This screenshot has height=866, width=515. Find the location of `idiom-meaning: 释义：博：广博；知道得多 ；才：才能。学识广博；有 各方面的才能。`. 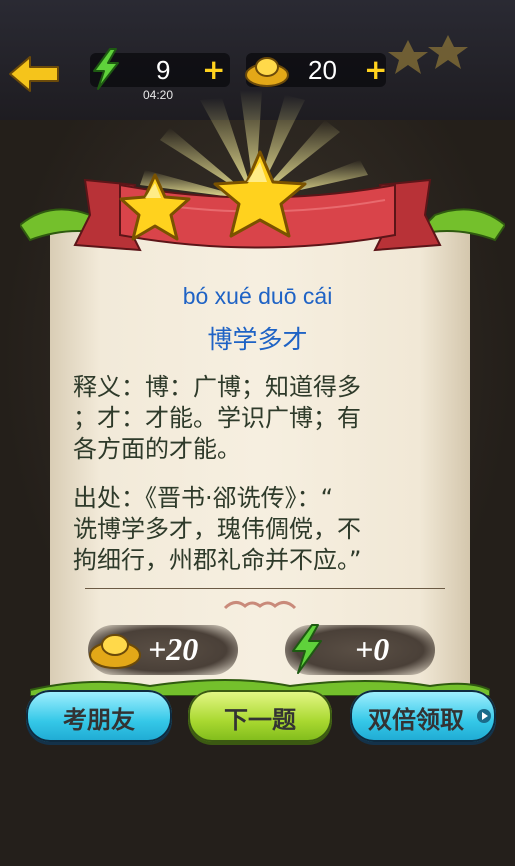

idiom-meaning: 释义：博：广博；知道得多 ；才：才能。学识广博；有 各方面的才能。 is located at coordinates (263, 418).